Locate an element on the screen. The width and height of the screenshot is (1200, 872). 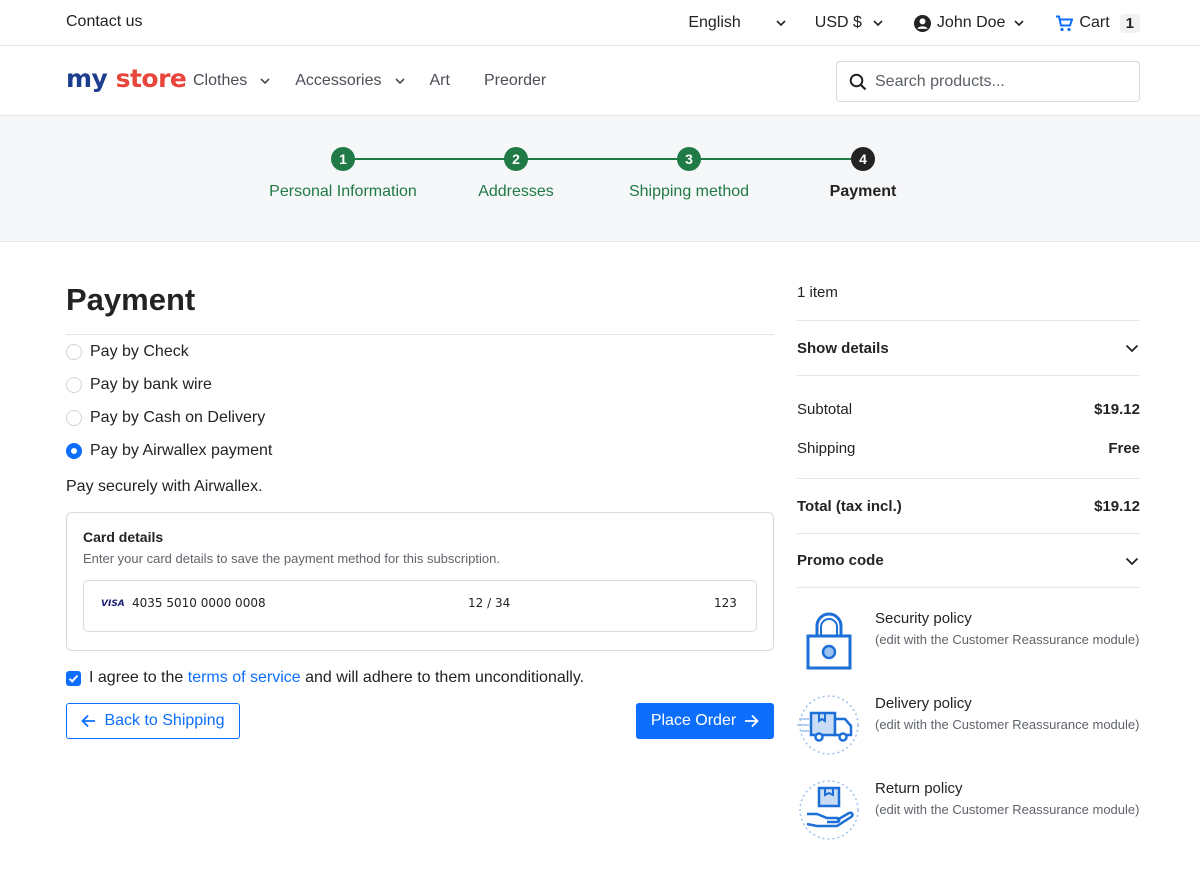
nav-label: Accessories is located at coordinates (338, 80).